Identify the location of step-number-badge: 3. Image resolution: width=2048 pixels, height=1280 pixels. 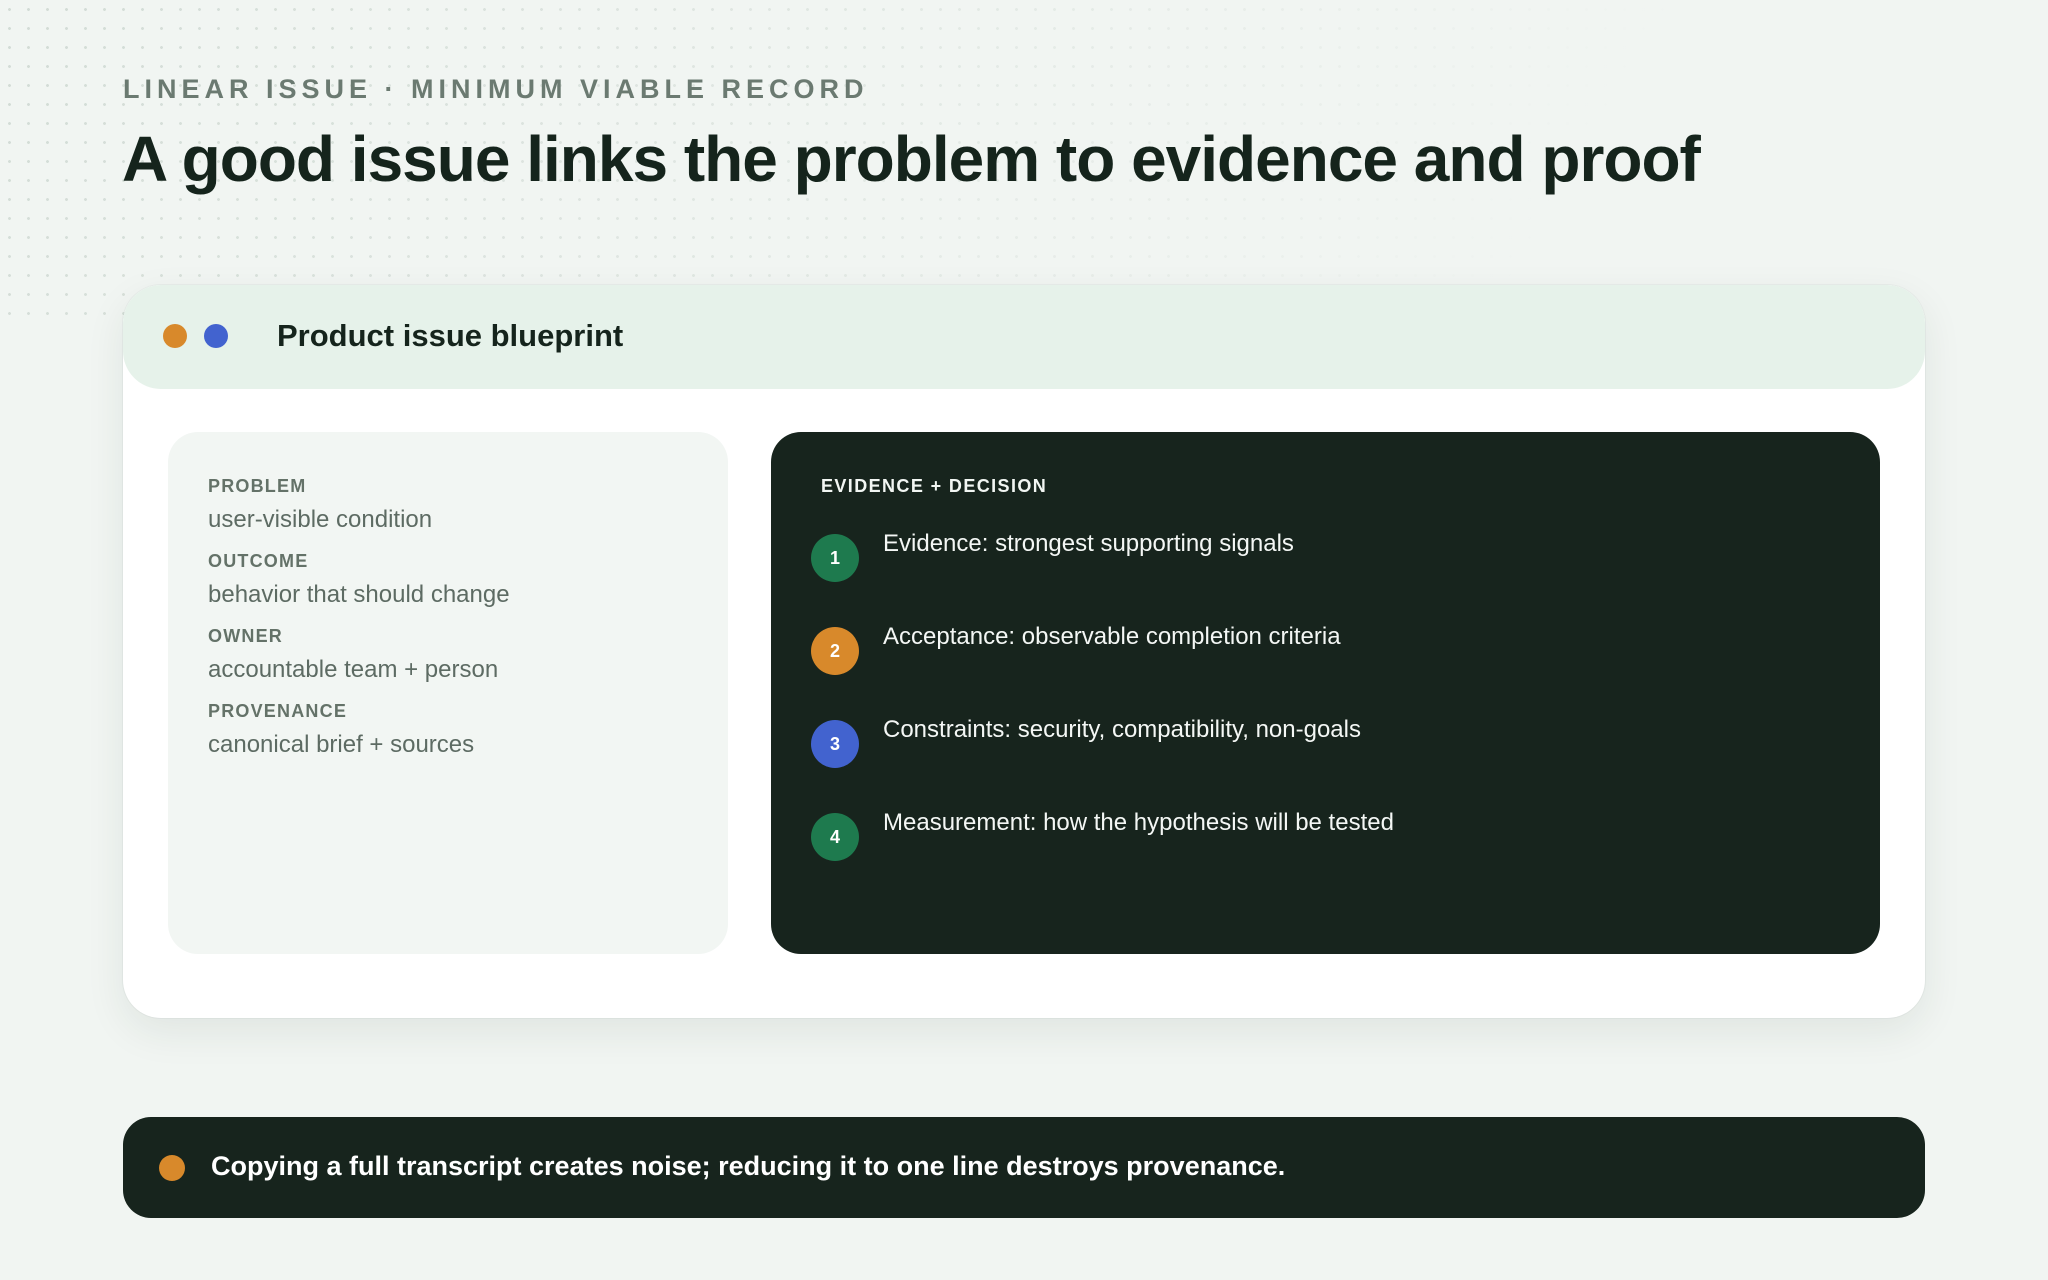
(835, 744).